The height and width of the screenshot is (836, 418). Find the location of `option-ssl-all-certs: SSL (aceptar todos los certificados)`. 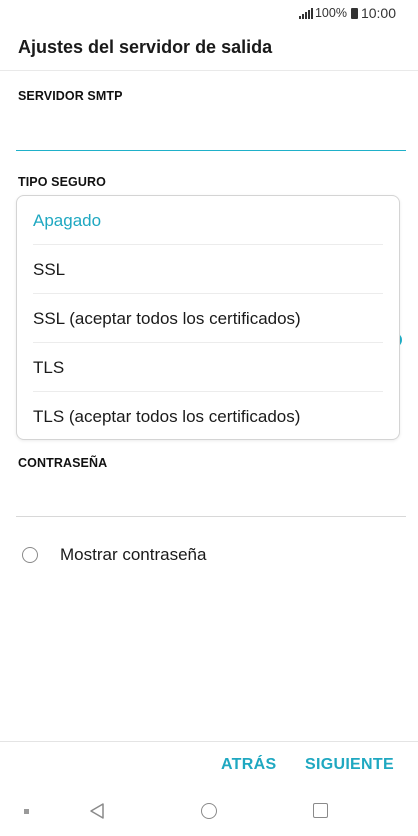

option-ssl-all-certs: SSL (aceptar todos los certificados) is located at coordinates (208, 318).